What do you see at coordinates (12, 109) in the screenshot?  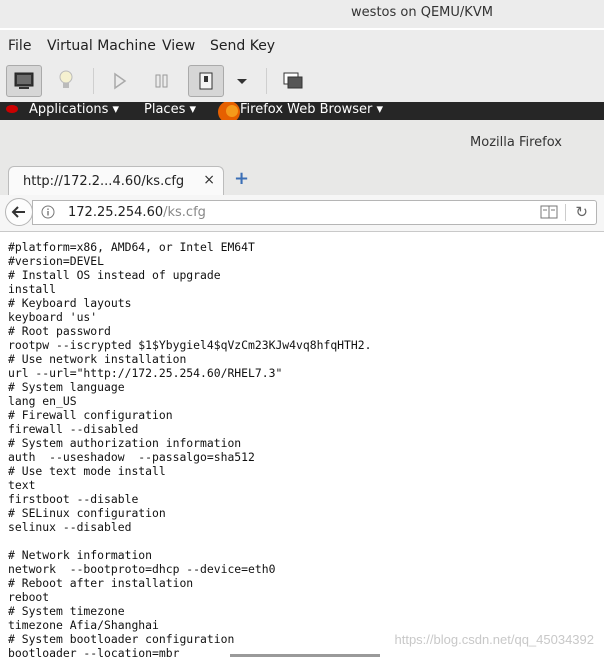 I see `redhat-icon` at bounding box center [12, 109].